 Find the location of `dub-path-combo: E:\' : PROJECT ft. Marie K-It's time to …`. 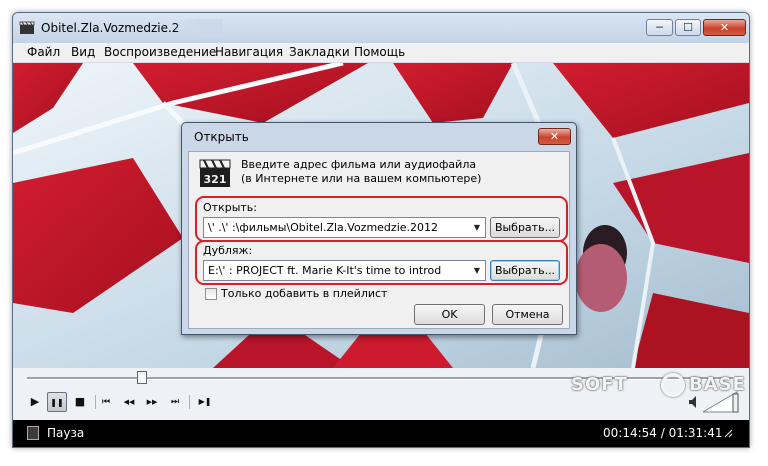

dub-path-combo: E:\' : PROJECT ft. Marie K-It's time to … is located at coordinates (344, 270).